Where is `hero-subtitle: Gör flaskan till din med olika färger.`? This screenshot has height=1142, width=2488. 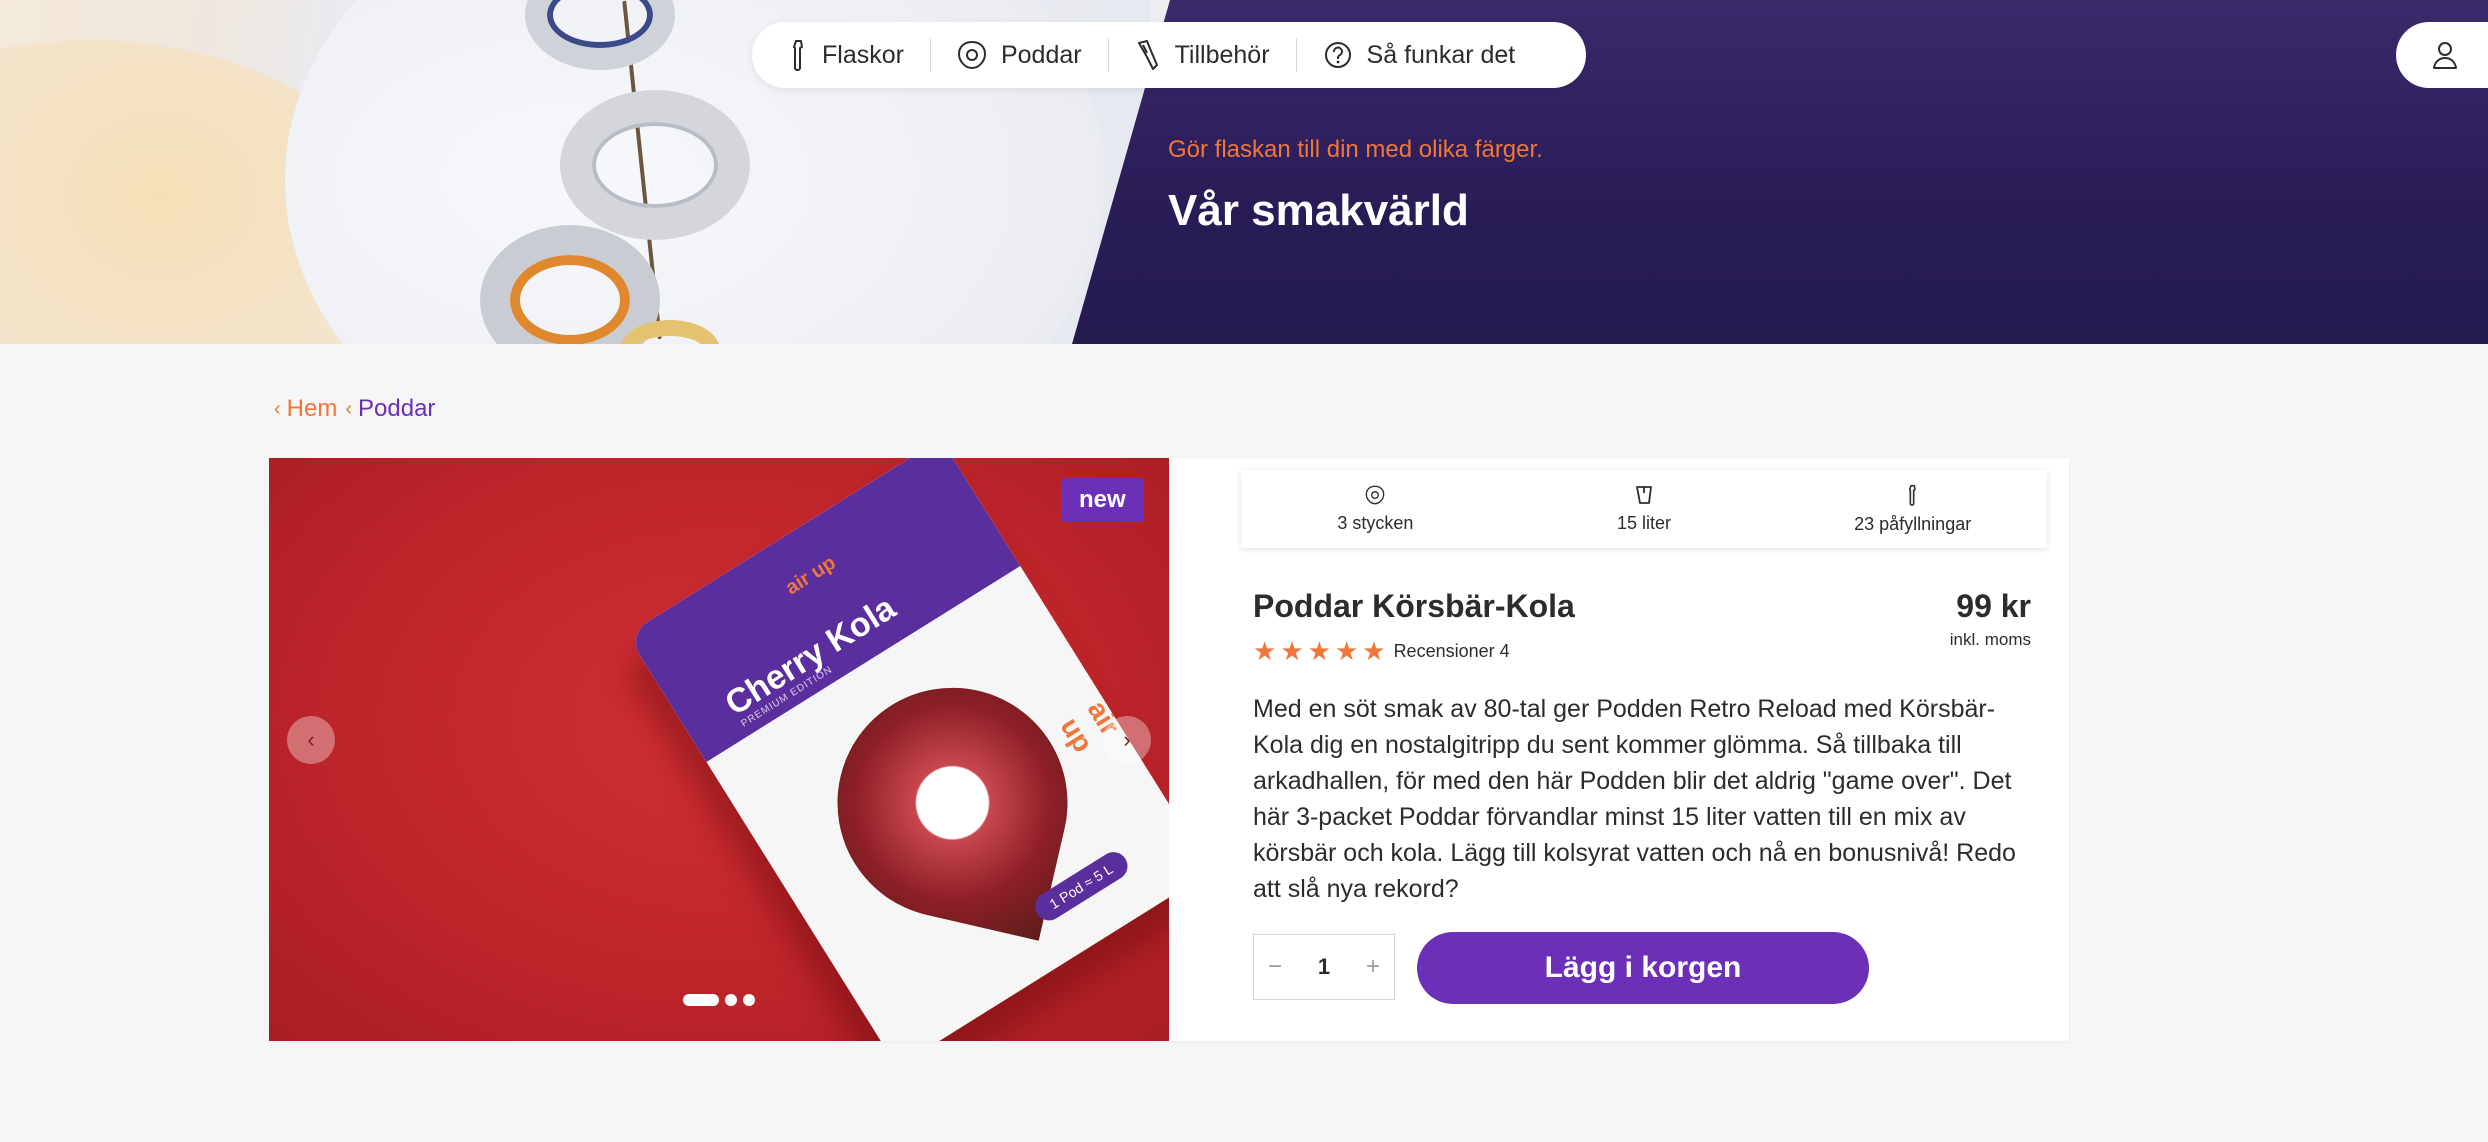 hero-subtitle: Gör flaskan till din med olika färger. is located at coordinates (1355, 149).